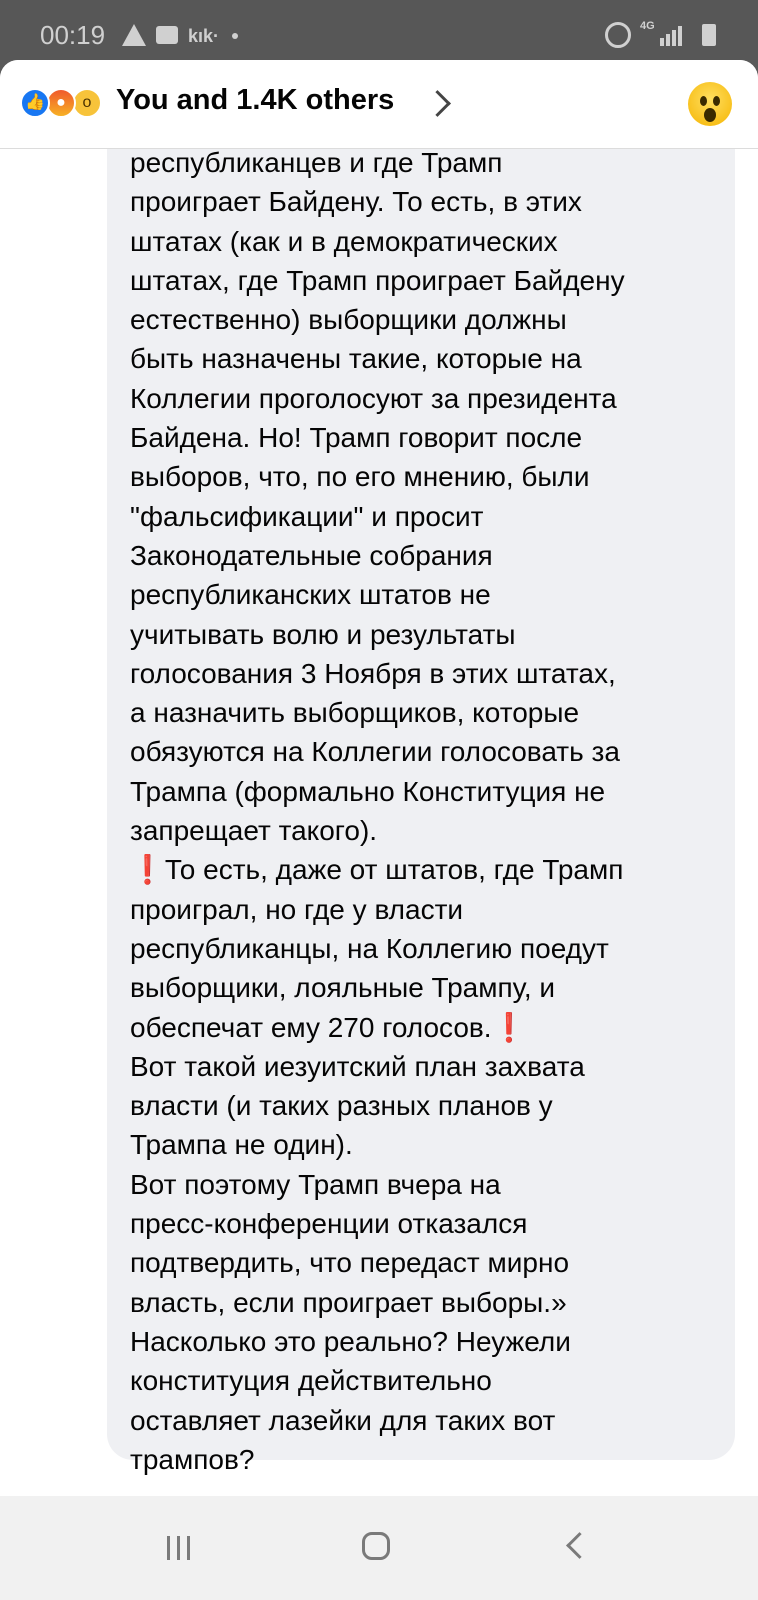 Image resolution: width=758 pixels, height=1600 pixels. I want to click on reaction-summary: You and 1.4K others, so click(255, 100).